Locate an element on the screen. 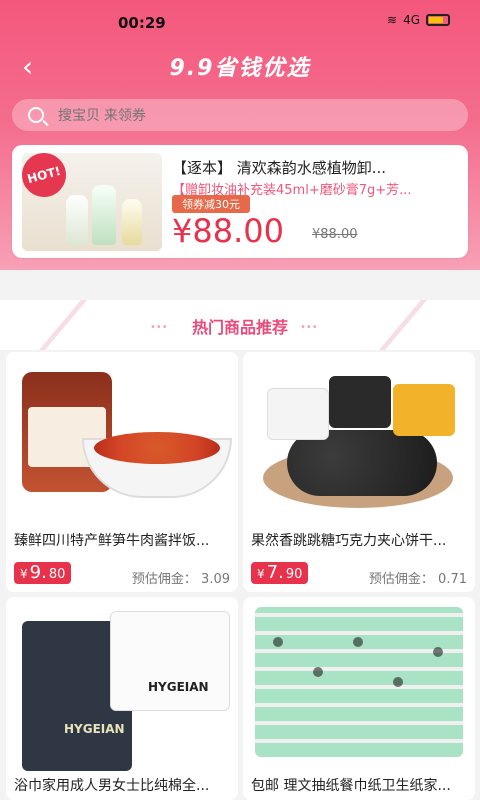 The width and height of the screenshot is (480, 800). battery-icon is located at coordinates (438, 20).